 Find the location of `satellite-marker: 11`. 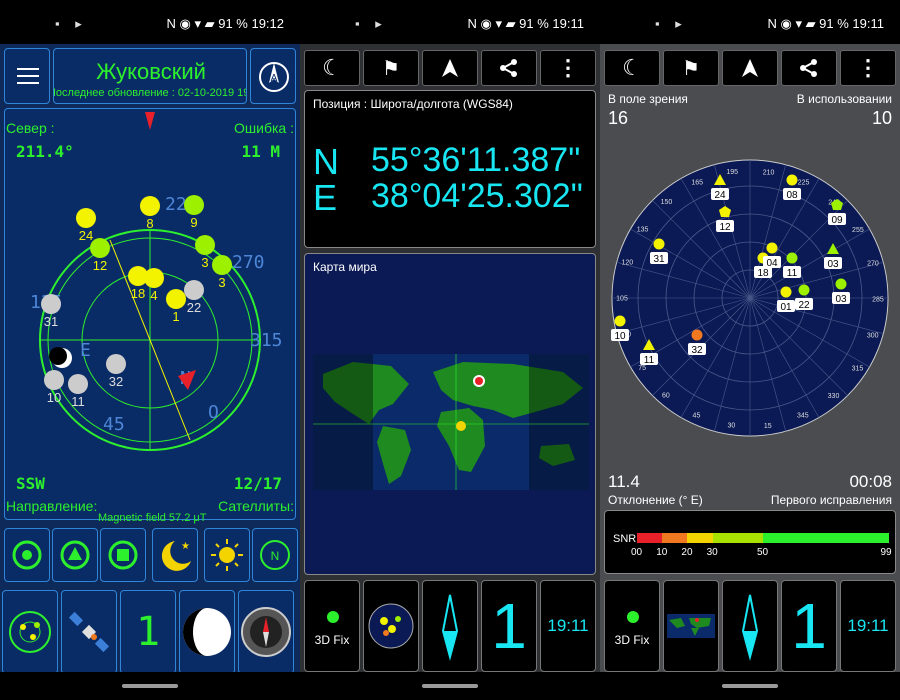

satellite-marker: 11 is located at coordinates (78, 391).